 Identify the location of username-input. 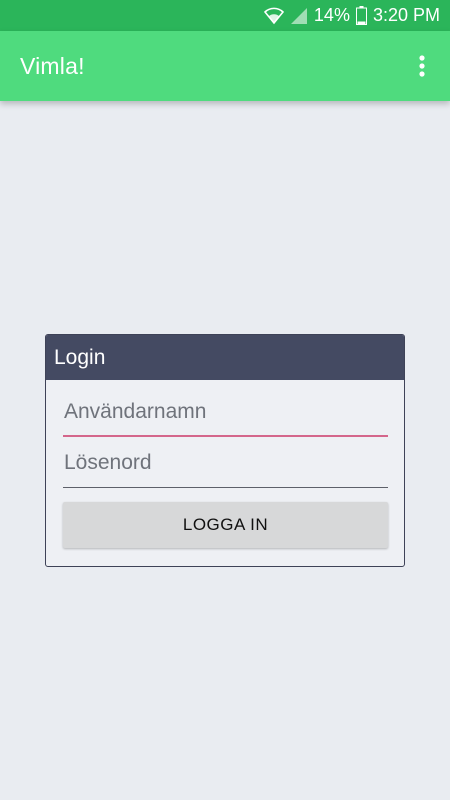
(225, 415).